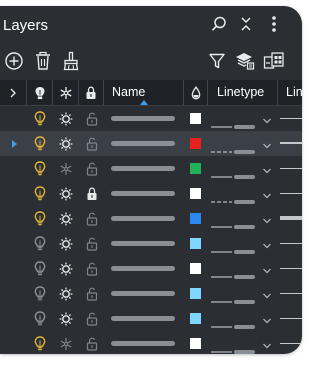  I want to click on lock-closed-icon, so click(91, 193).